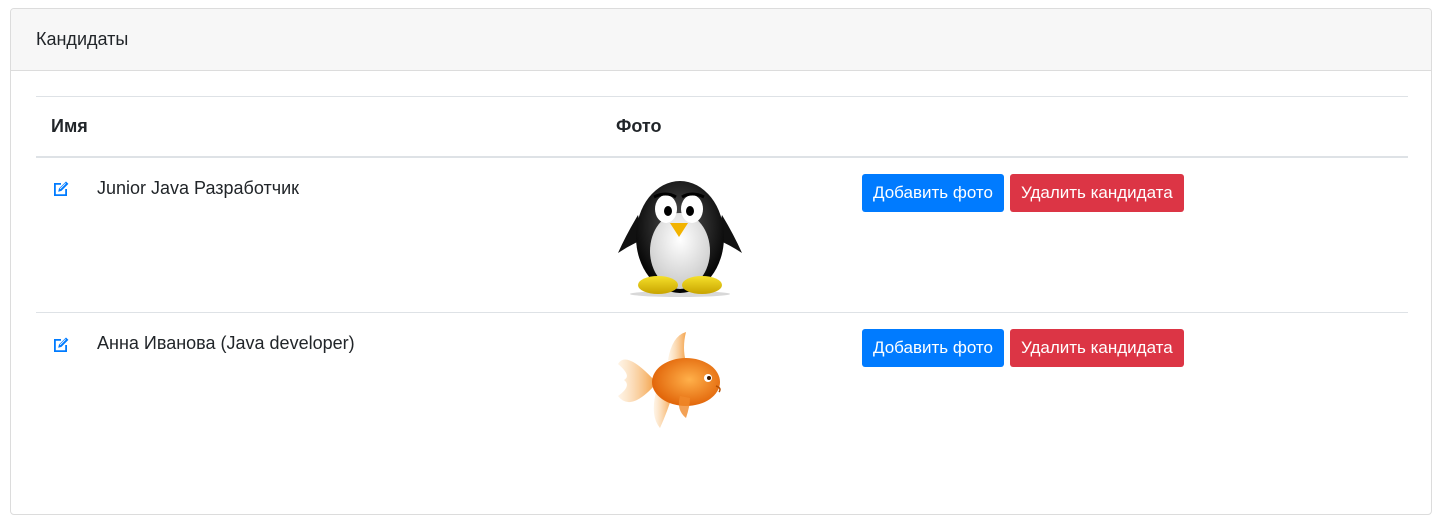 This screenshot has height=523, width=1444. What do you see at coordinates (226, 343) in the screenshot?
I see `candidate-name: Анна Иванова (Java developer)` at bounding box center [226, 343].